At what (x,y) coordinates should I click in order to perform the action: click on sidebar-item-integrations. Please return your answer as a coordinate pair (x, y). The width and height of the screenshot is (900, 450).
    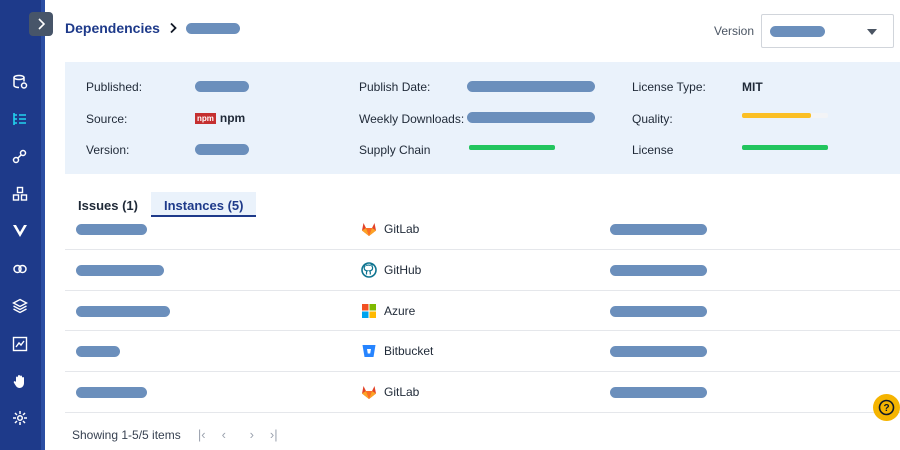
    Looking at the image, I should click on (20, 157).